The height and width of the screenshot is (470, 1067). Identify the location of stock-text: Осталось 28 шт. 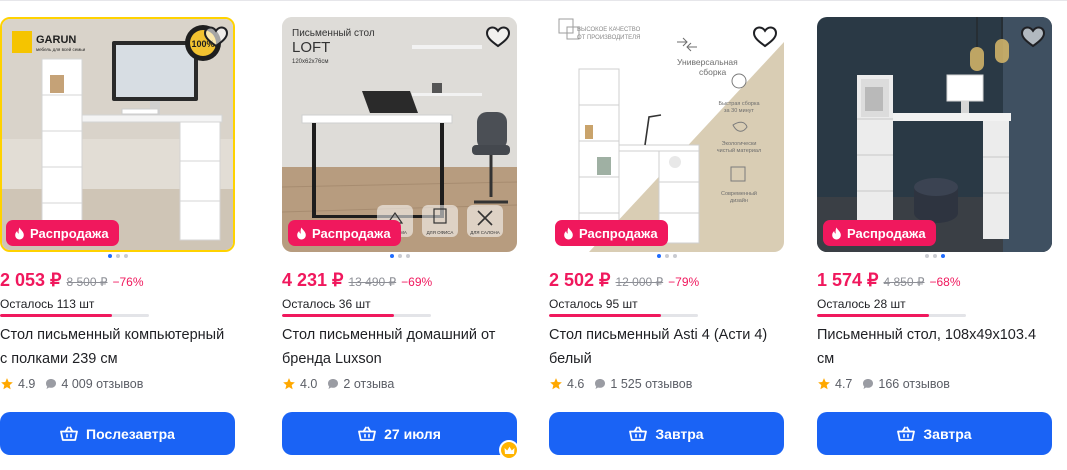
(861, 304).